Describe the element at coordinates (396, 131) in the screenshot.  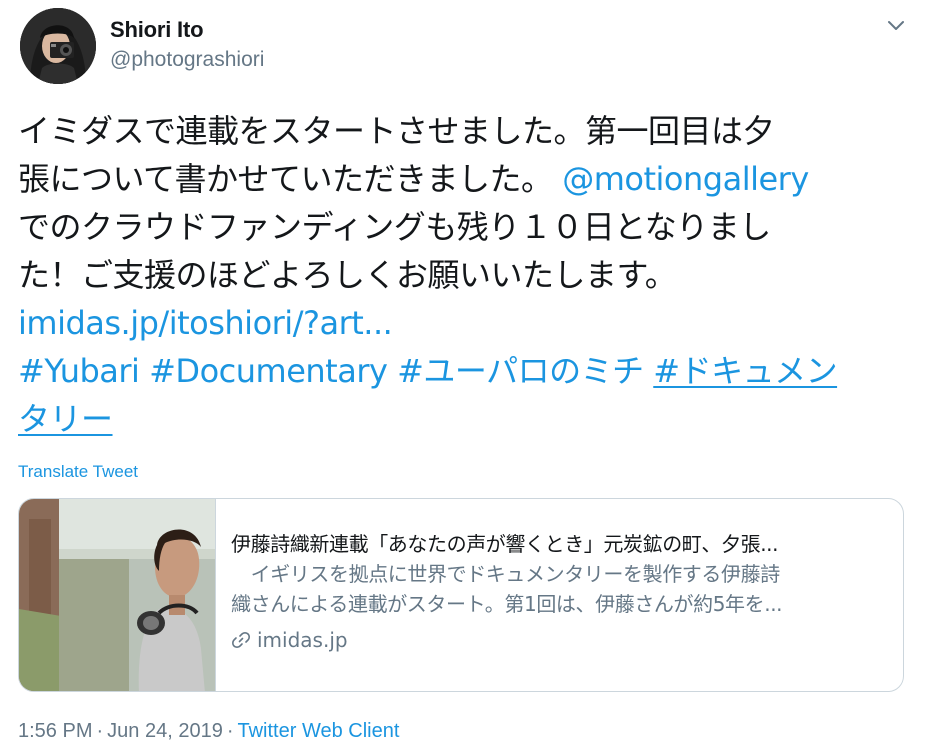
I see `tweet-text-line: イミダスで連載をスタートさせました。第一回目は夕` at that location.